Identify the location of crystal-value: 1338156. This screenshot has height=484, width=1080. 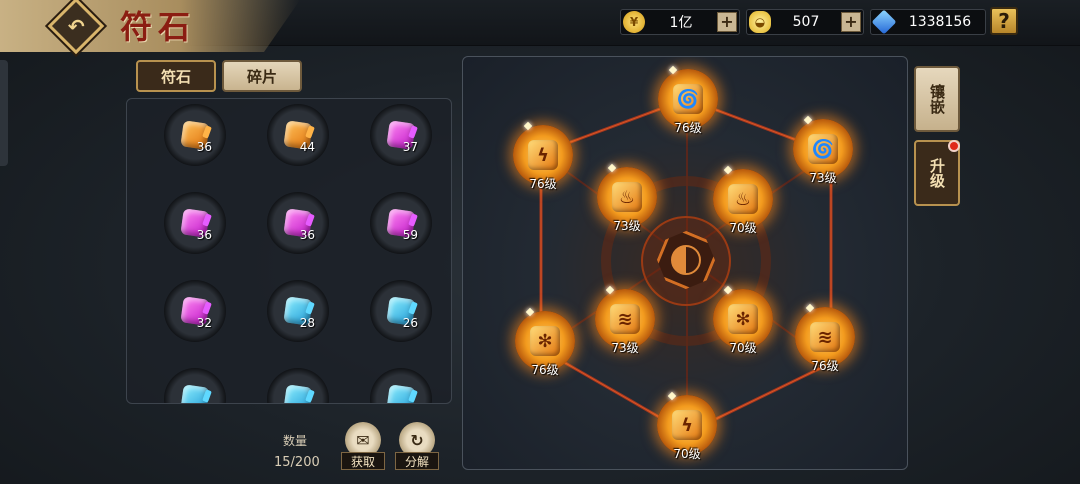
(940, 22).